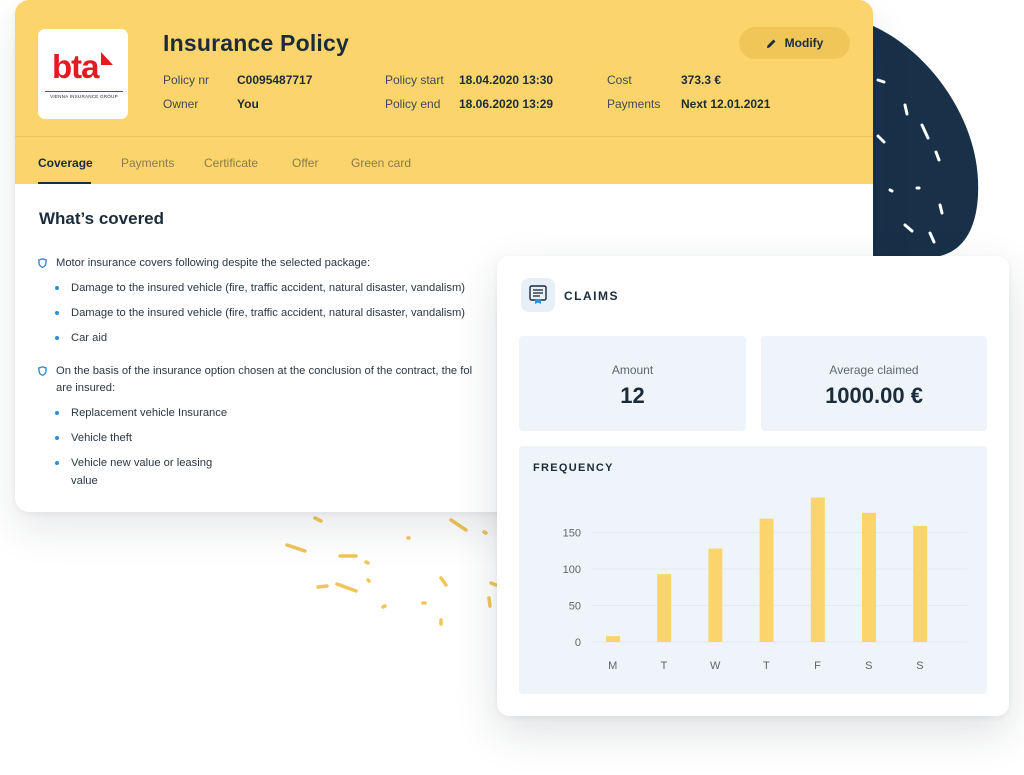  I want to click on document-icon, so click(538, 294).